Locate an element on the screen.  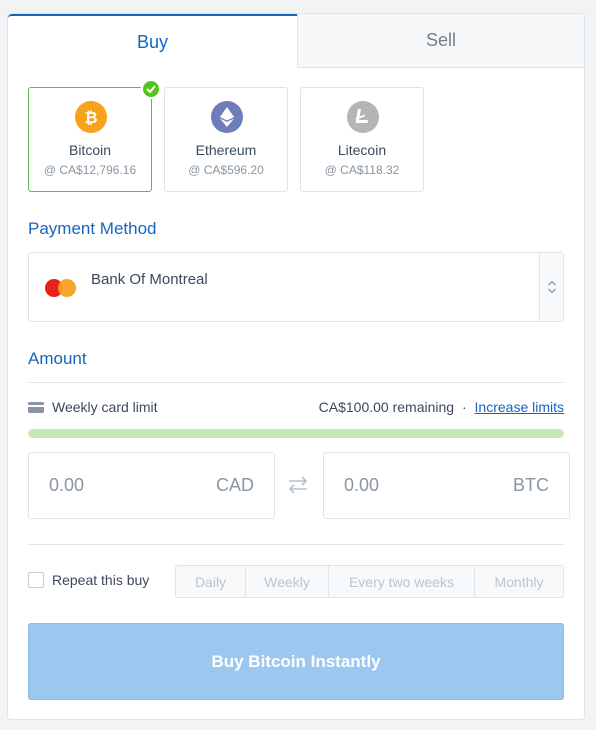
buy-instantly-button: Buy Bitcoin Instantly is located at coordinates (296, 661).